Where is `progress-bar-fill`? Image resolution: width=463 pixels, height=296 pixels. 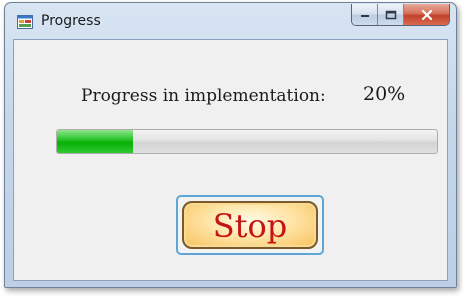
progress-bar-fill is located at coordinates (95, 141).